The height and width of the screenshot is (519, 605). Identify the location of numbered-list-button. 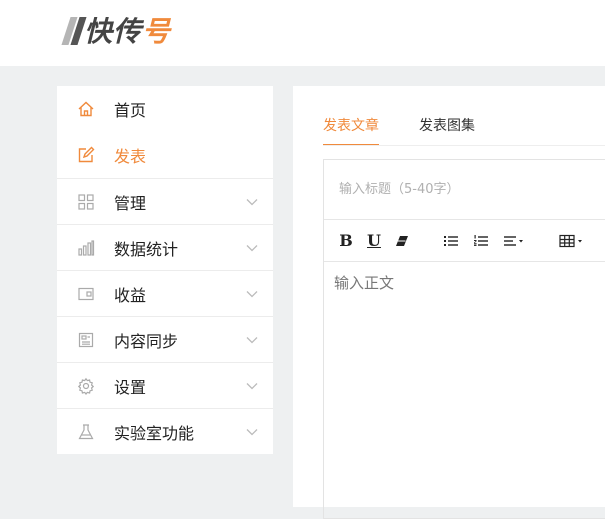
(481, 241).